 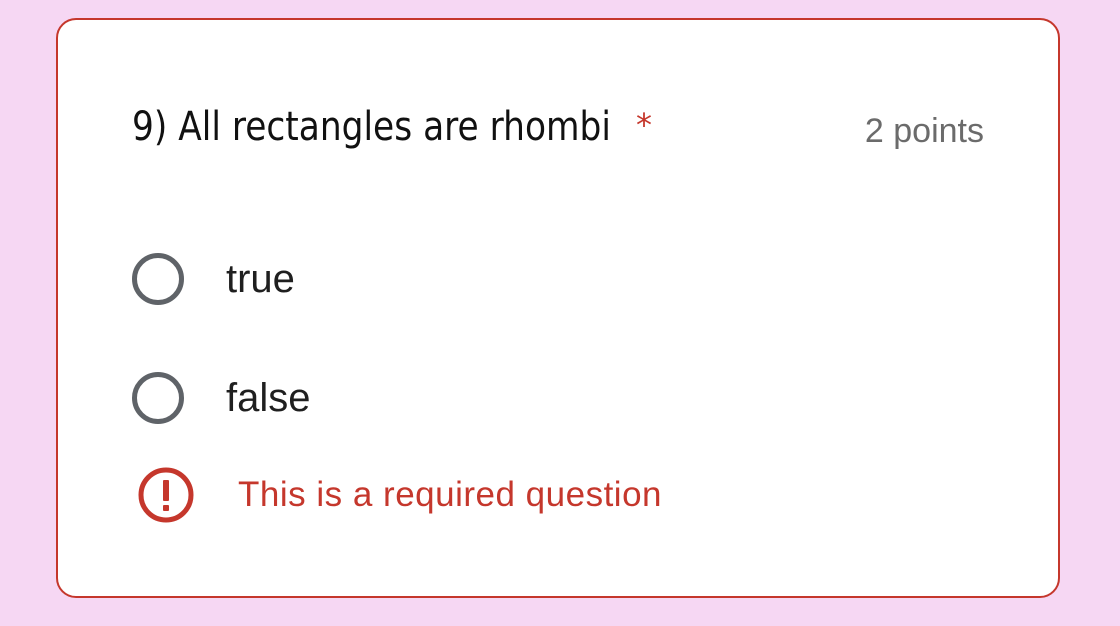 I want to click on radio-button-false, so click(x=158, y=398).